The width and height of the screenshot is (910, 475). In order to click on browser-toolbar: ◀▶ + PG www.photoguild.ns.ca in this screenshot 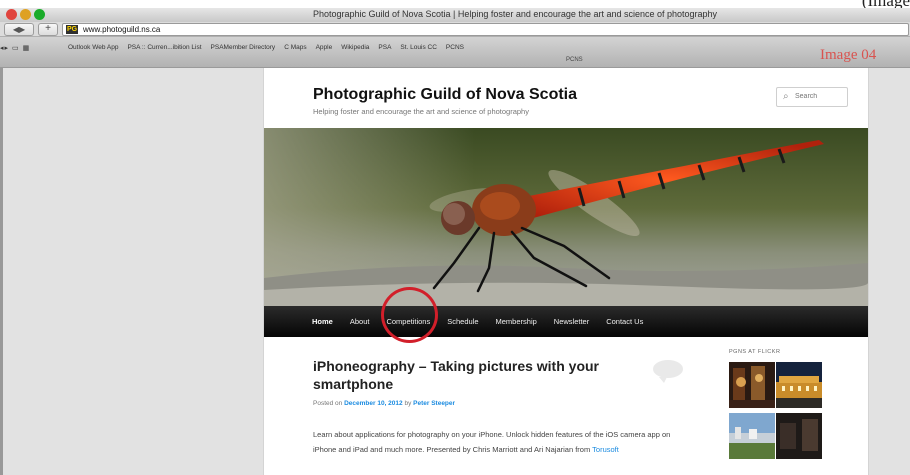, I will do `click(455, 29)`.